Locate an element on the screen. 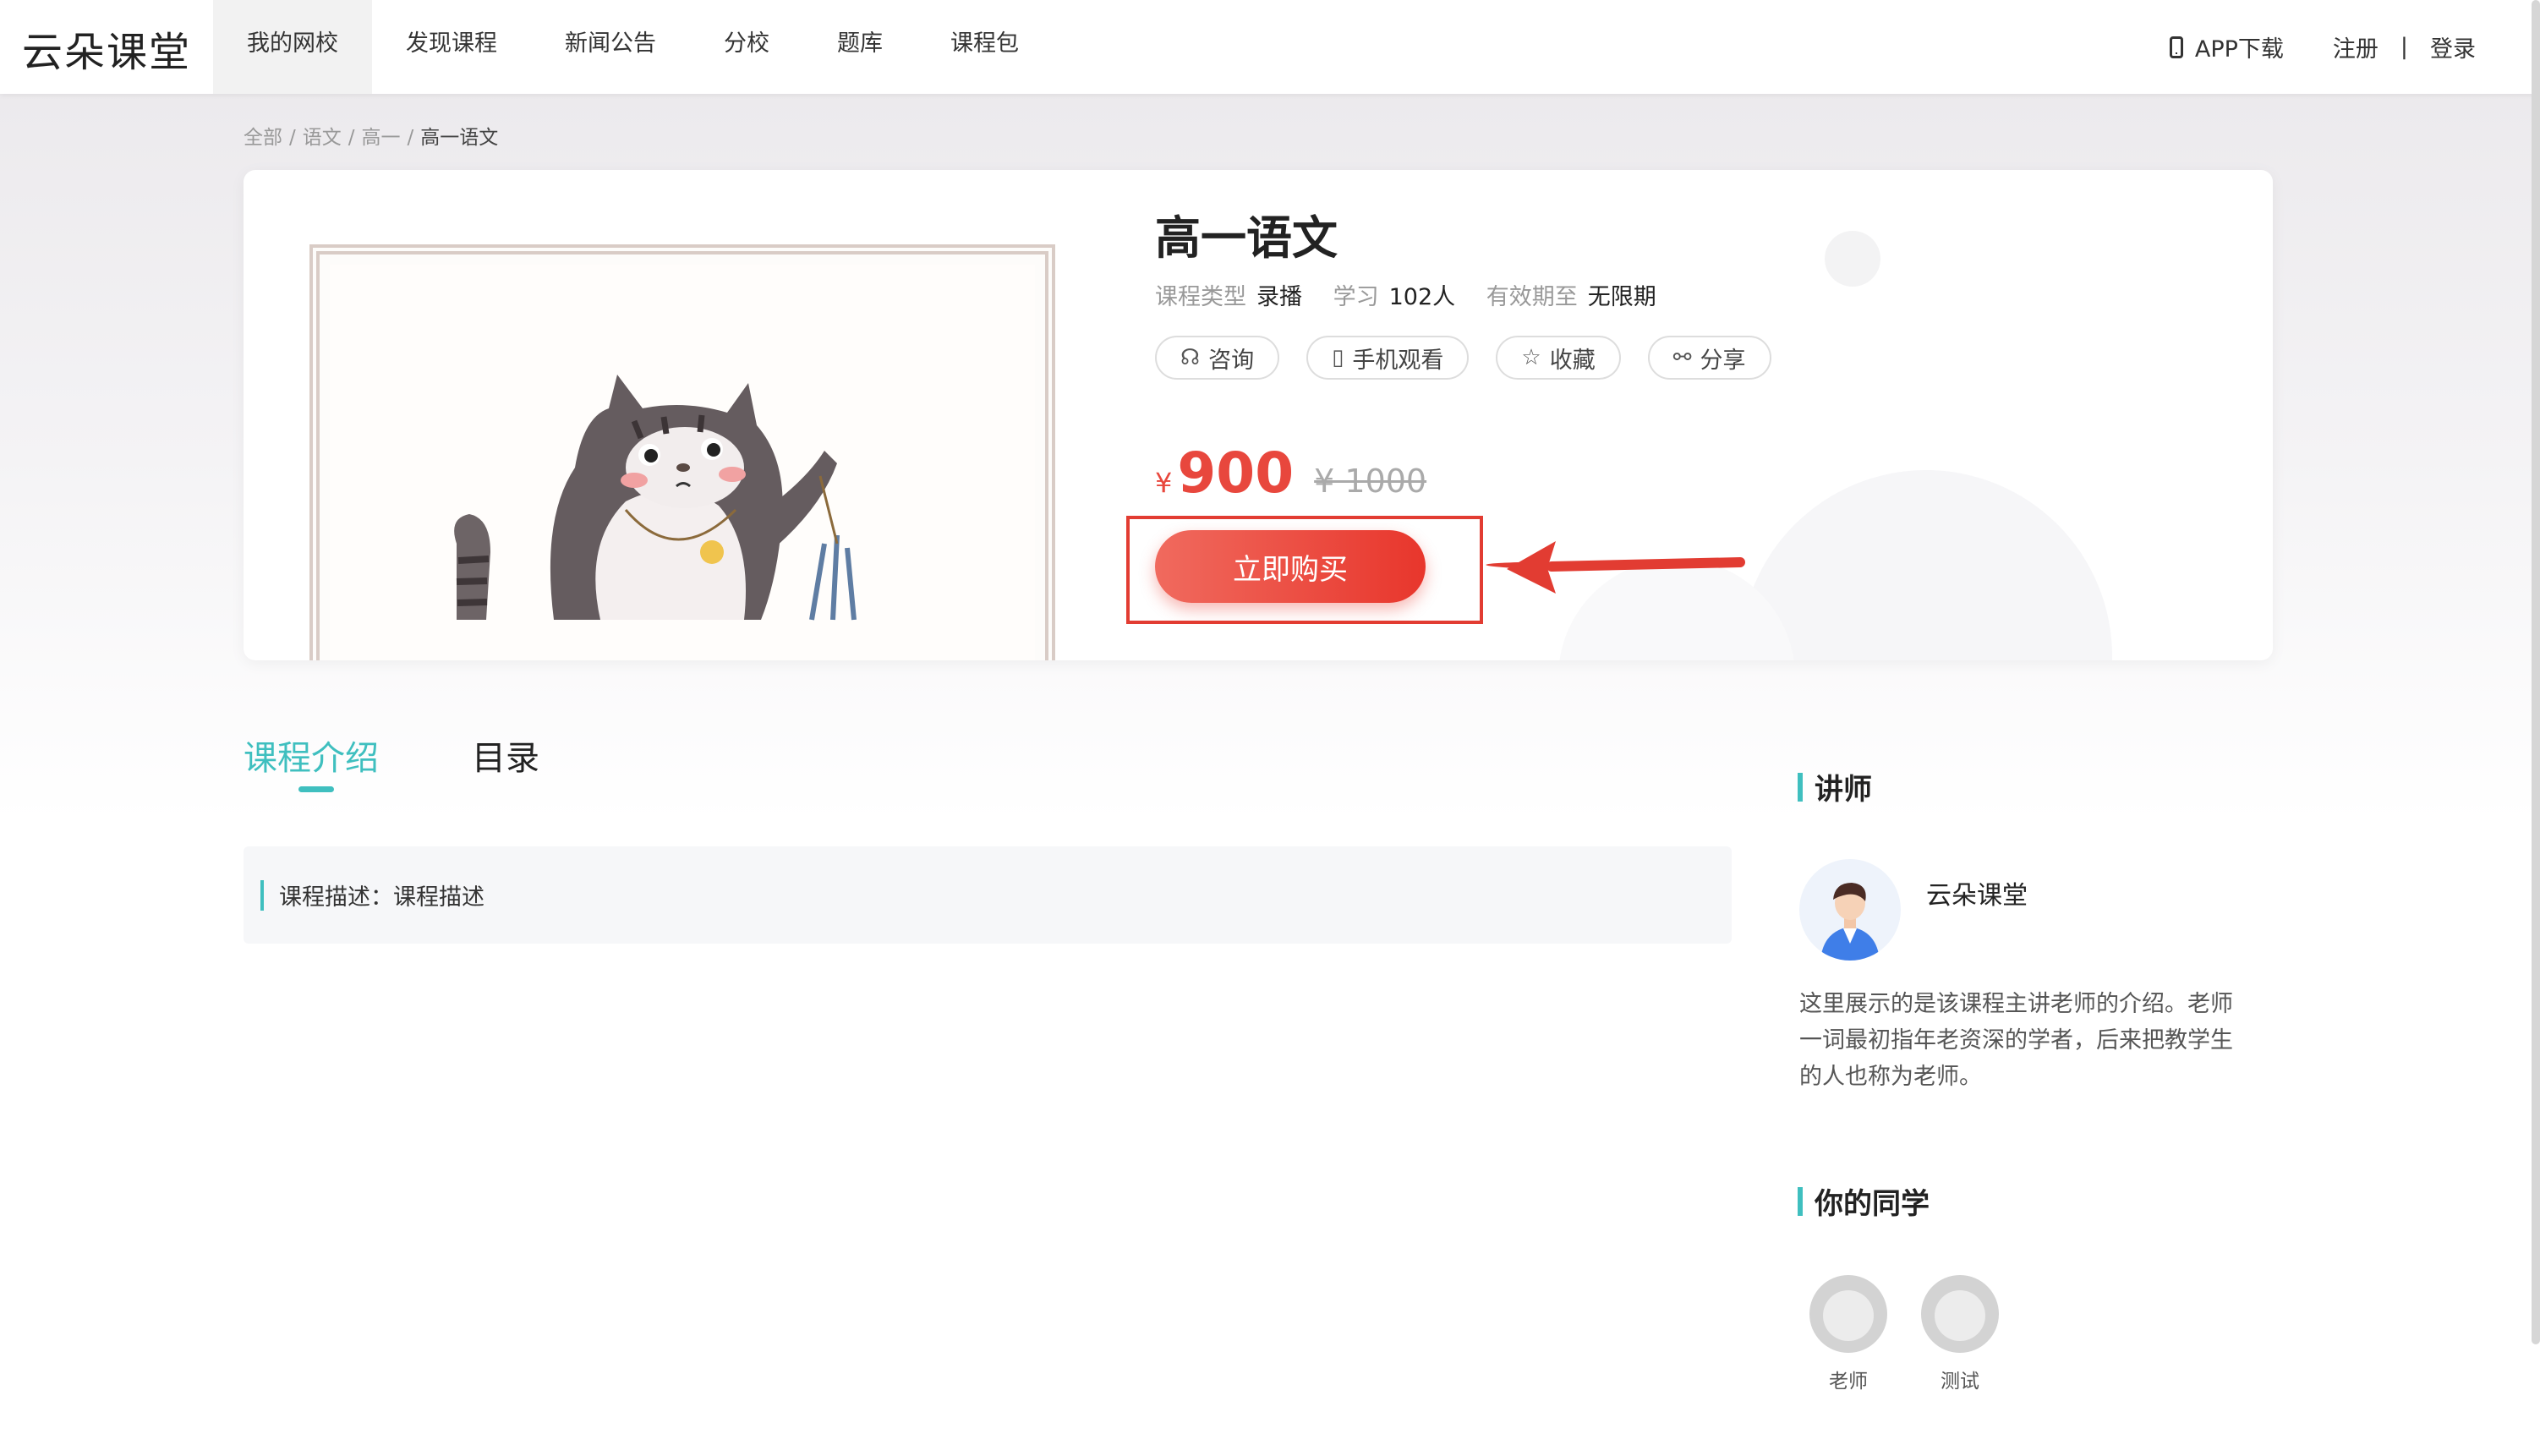 The width and height of the screenshot is (2540, 1456). consult-label: 咨询 is located at coordinates (1231, 360).